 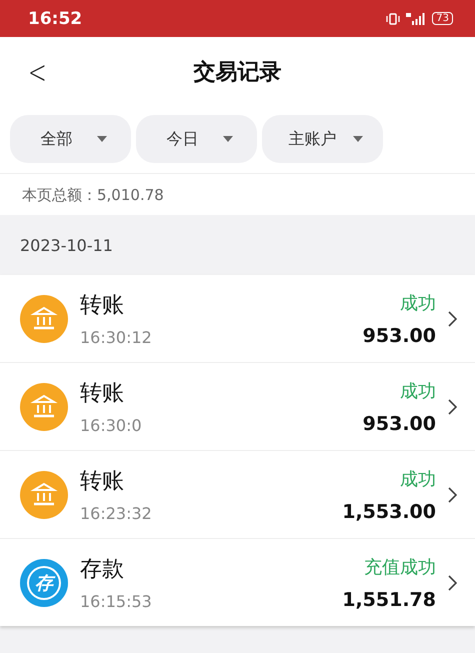 What do you see at coordinates (55, 18) in the screenshot?
I see `clock: 16:52` at bounding box center [55, 18].